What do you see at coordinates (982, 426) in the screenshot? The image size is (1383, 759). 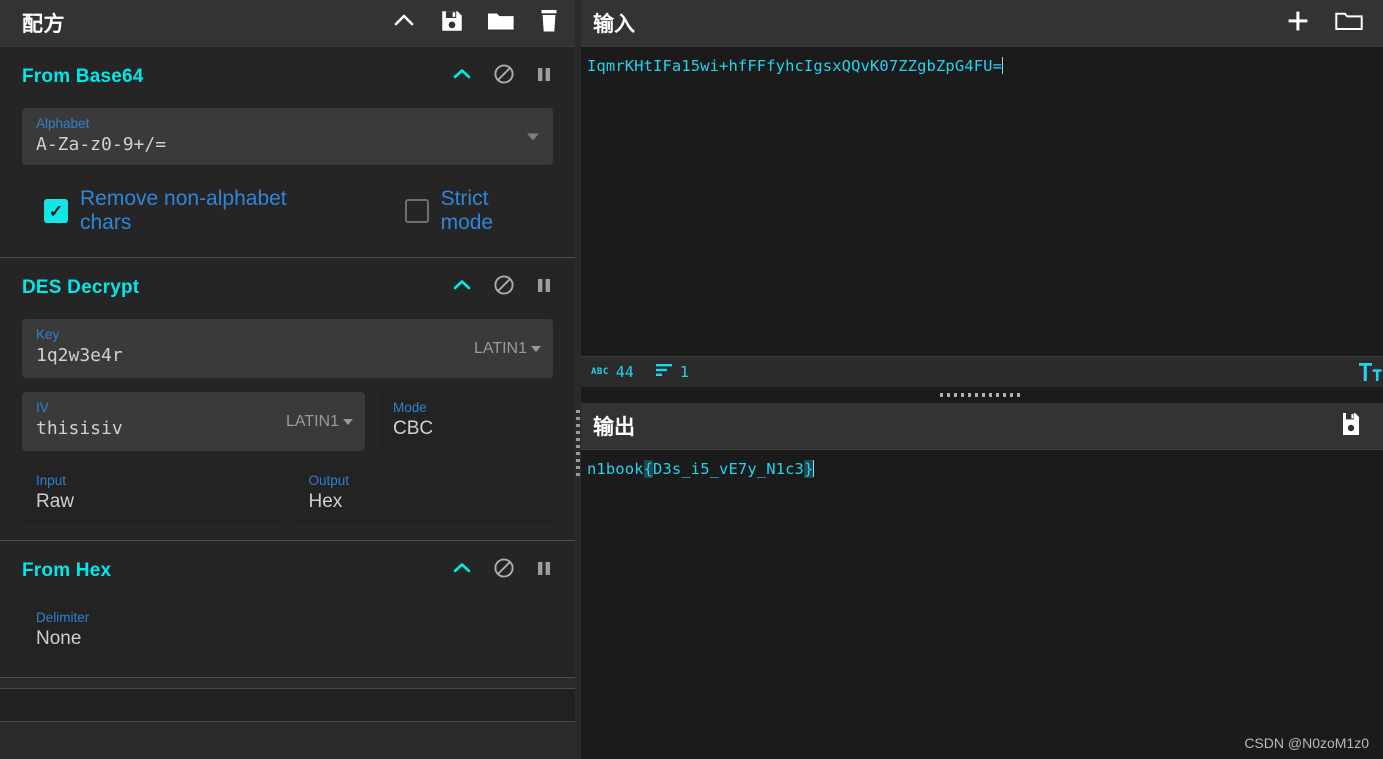 I see `output-title-bar: 输出` at bounding box center [982, 426].